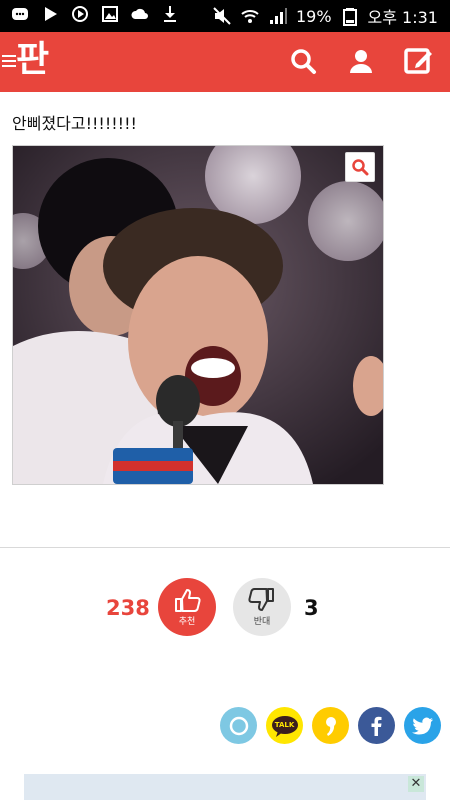 The image size is (450, 800). What do you see at coordinates (139, 13) in the screenshot?
I see `cloud-icon` at bounding box center [139, 13].